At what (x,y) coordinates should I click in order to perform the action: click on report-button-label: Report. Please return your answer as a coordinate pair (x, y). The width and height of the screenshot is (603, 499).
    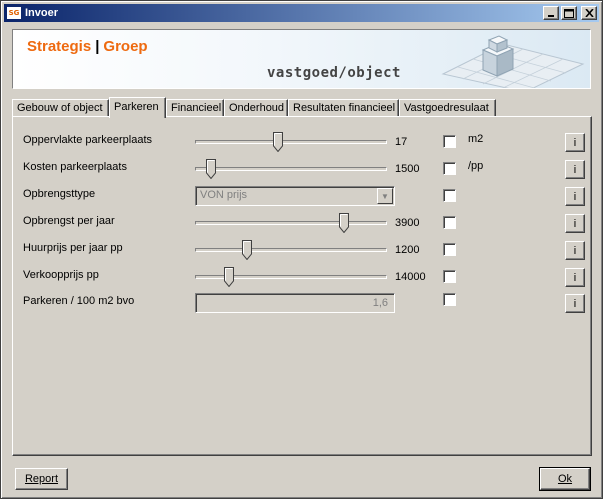
    Looking at the image, I should click on (41, 479).